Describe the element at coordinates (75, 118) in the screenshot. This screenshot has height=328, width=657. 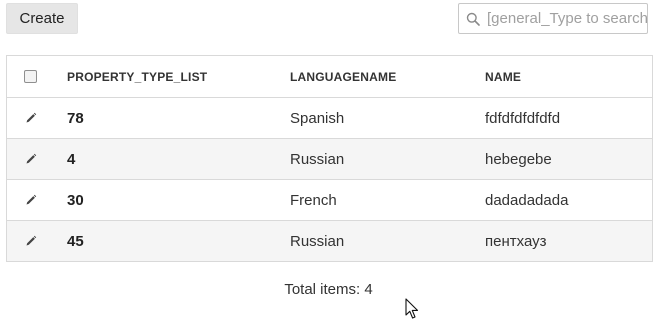
I see `property-type-list-cell: 78` at that location.